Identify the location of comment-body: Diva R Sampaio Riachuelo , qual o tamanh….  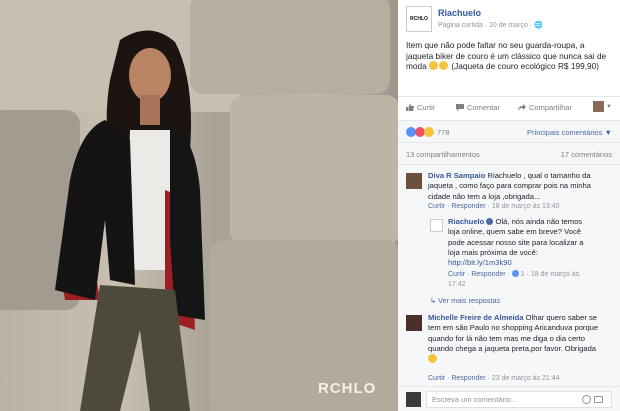
(509, 186).